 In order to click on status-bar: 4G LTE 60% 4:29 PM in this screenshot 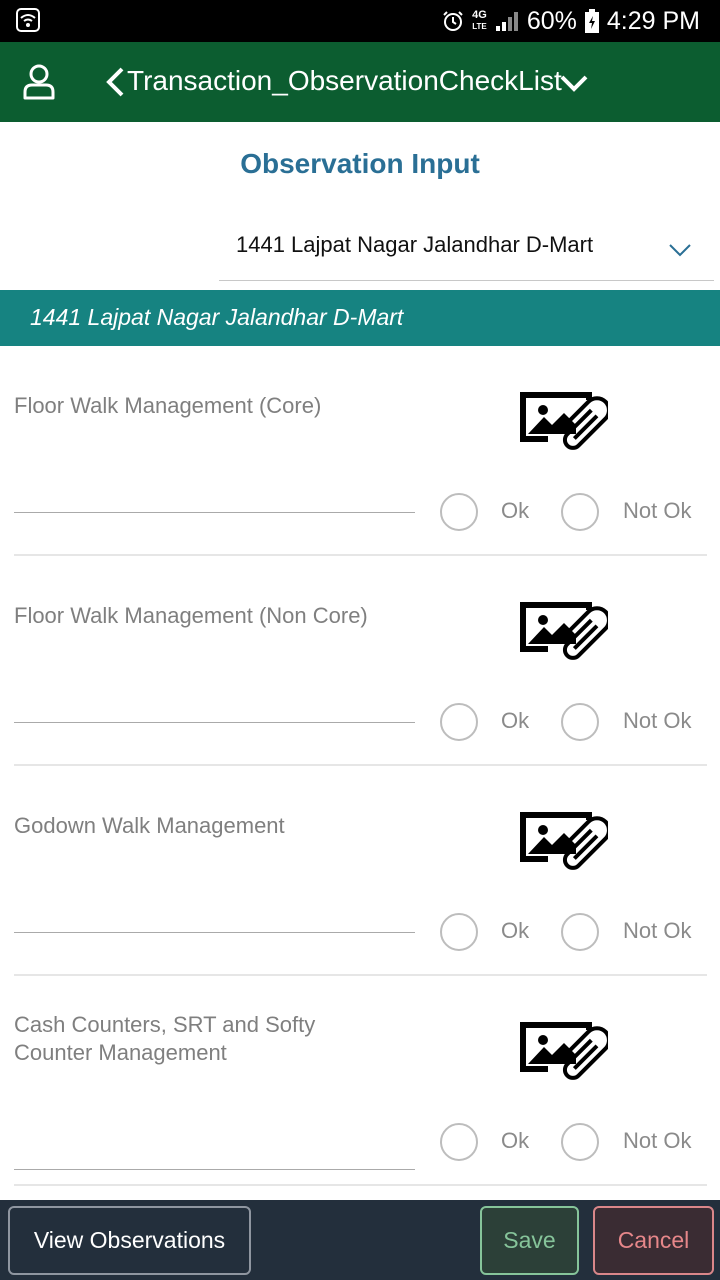, I will do `click(360, 21)`.